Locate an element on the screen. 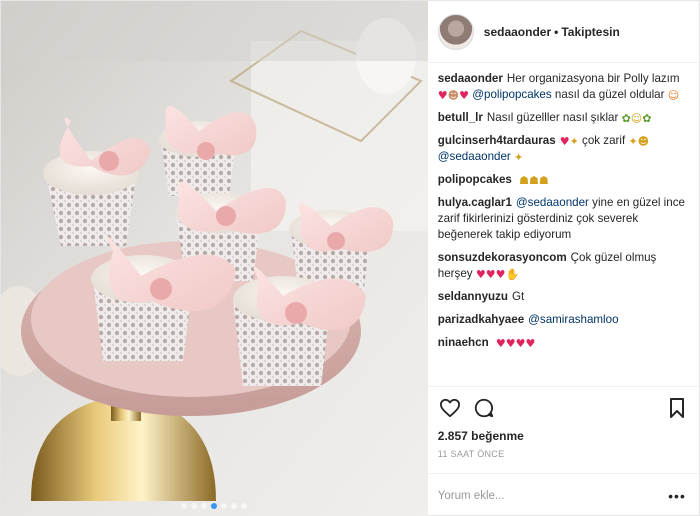 This screenshot has width=700, height=516. comment-button is located at coordinates (484, 408).